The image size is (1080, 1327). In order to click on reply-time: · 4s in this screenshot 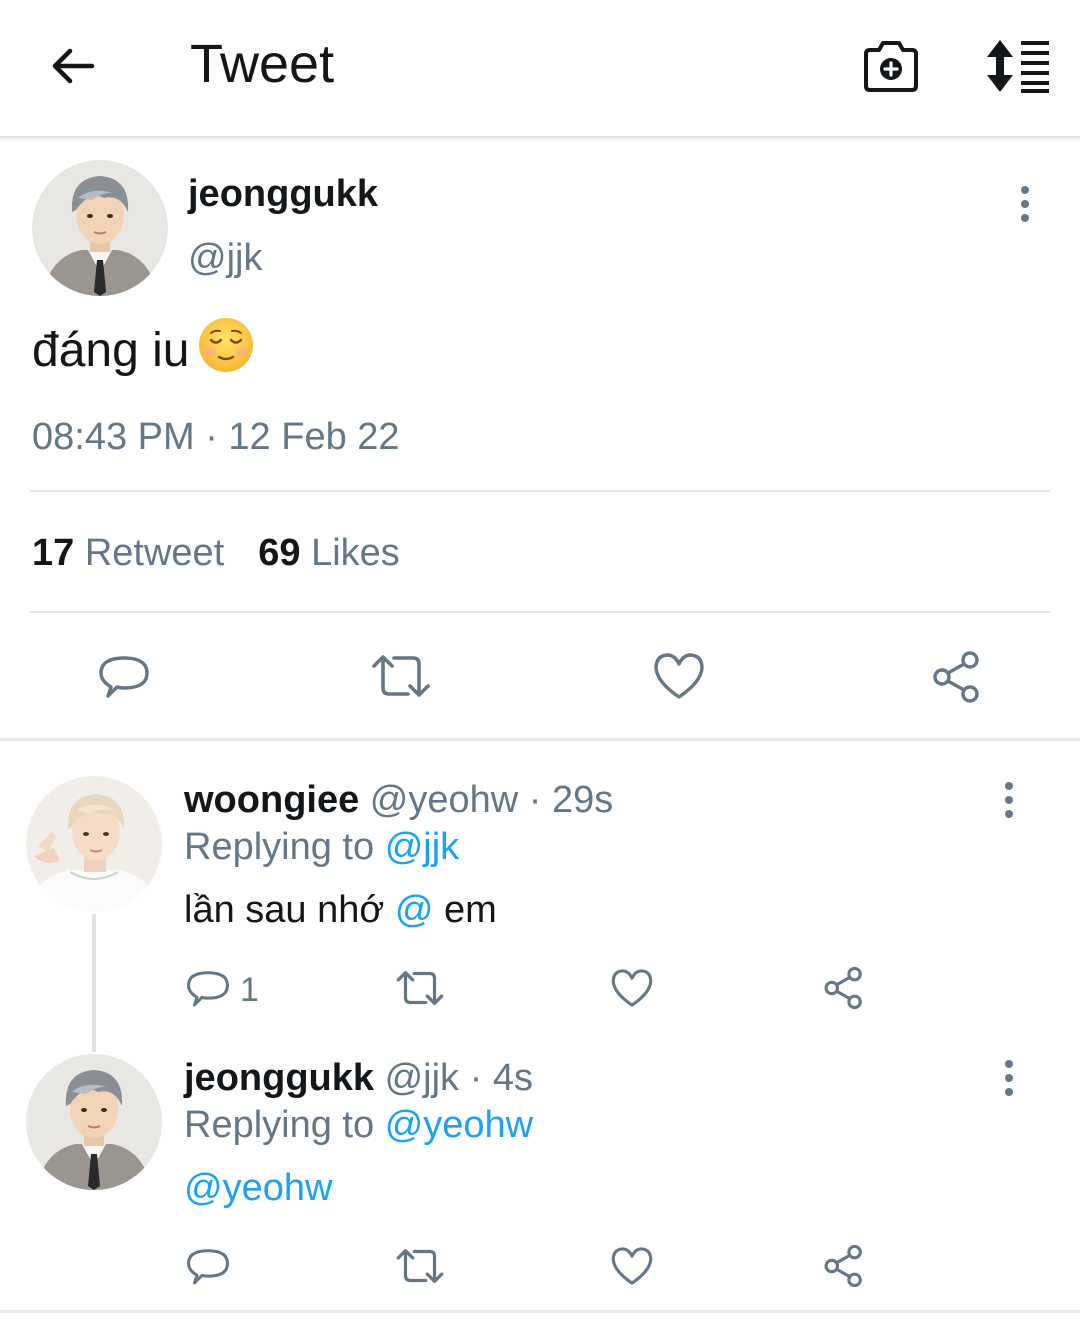, I will do `click(501, 1078)`.